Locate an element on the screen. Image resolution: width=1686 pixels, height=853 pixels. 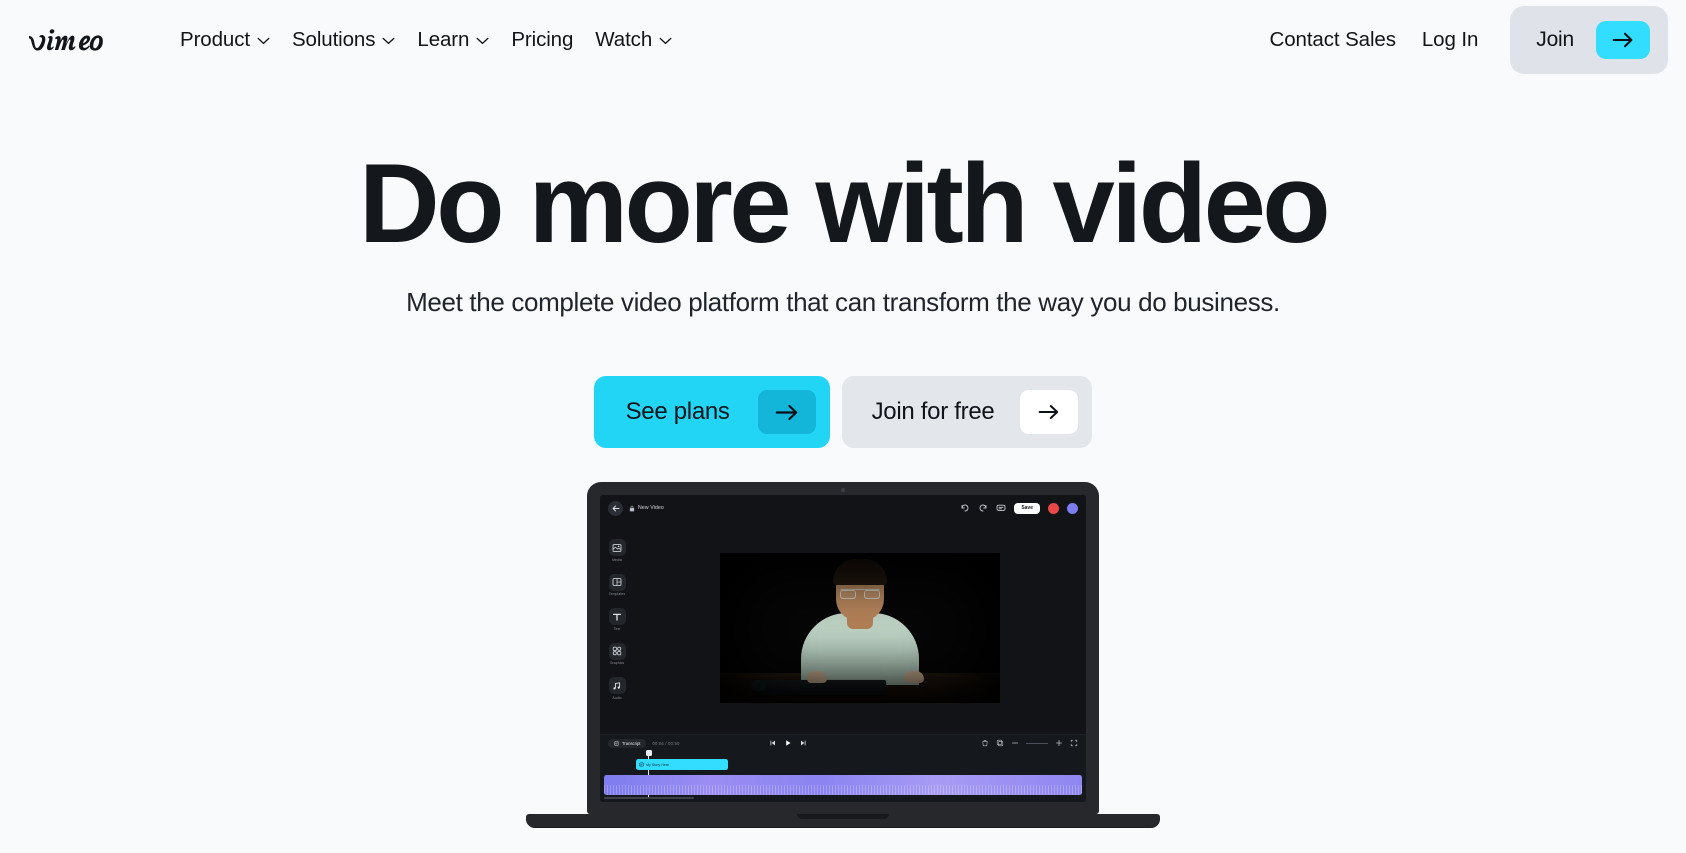
arrow-left-icon is located at coordinates (615, 508).